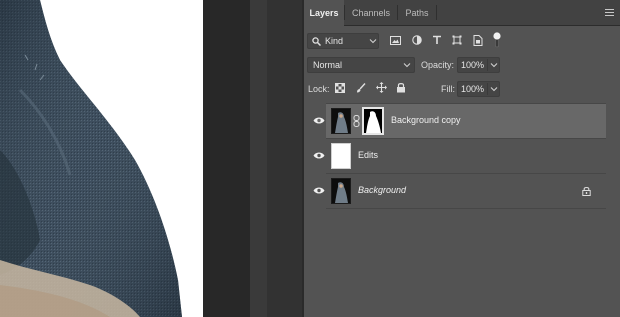  I want to click on layer-name: Edits, so click(368, 155).